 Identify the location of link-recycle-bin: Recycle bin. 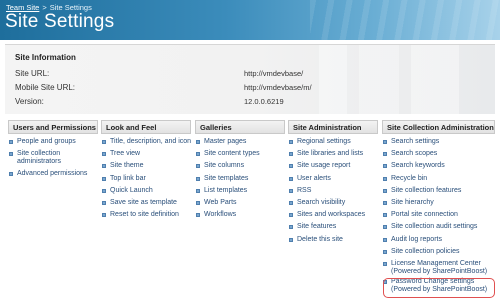
(438, 179).